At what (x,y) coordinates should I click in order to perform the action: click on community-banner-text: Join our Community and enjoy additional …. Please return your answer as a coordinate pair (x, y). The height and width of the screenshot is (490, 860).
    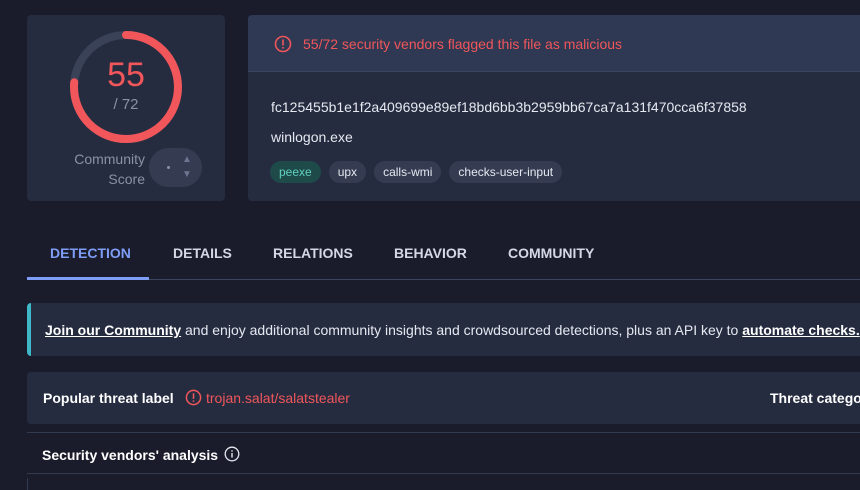
    Looking at the image, I should click on (452, 330).